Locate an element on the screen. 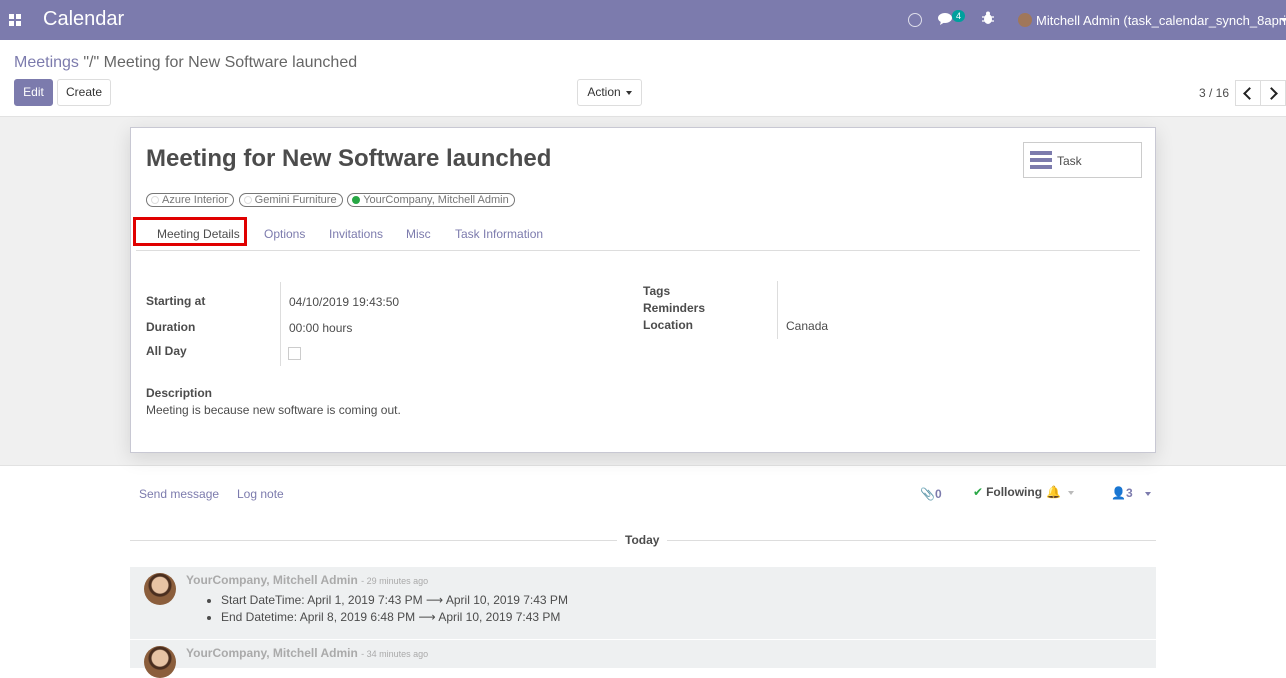 The image size is (1286, 678). check-icon: ✔ is located at coordinates (978, 492).